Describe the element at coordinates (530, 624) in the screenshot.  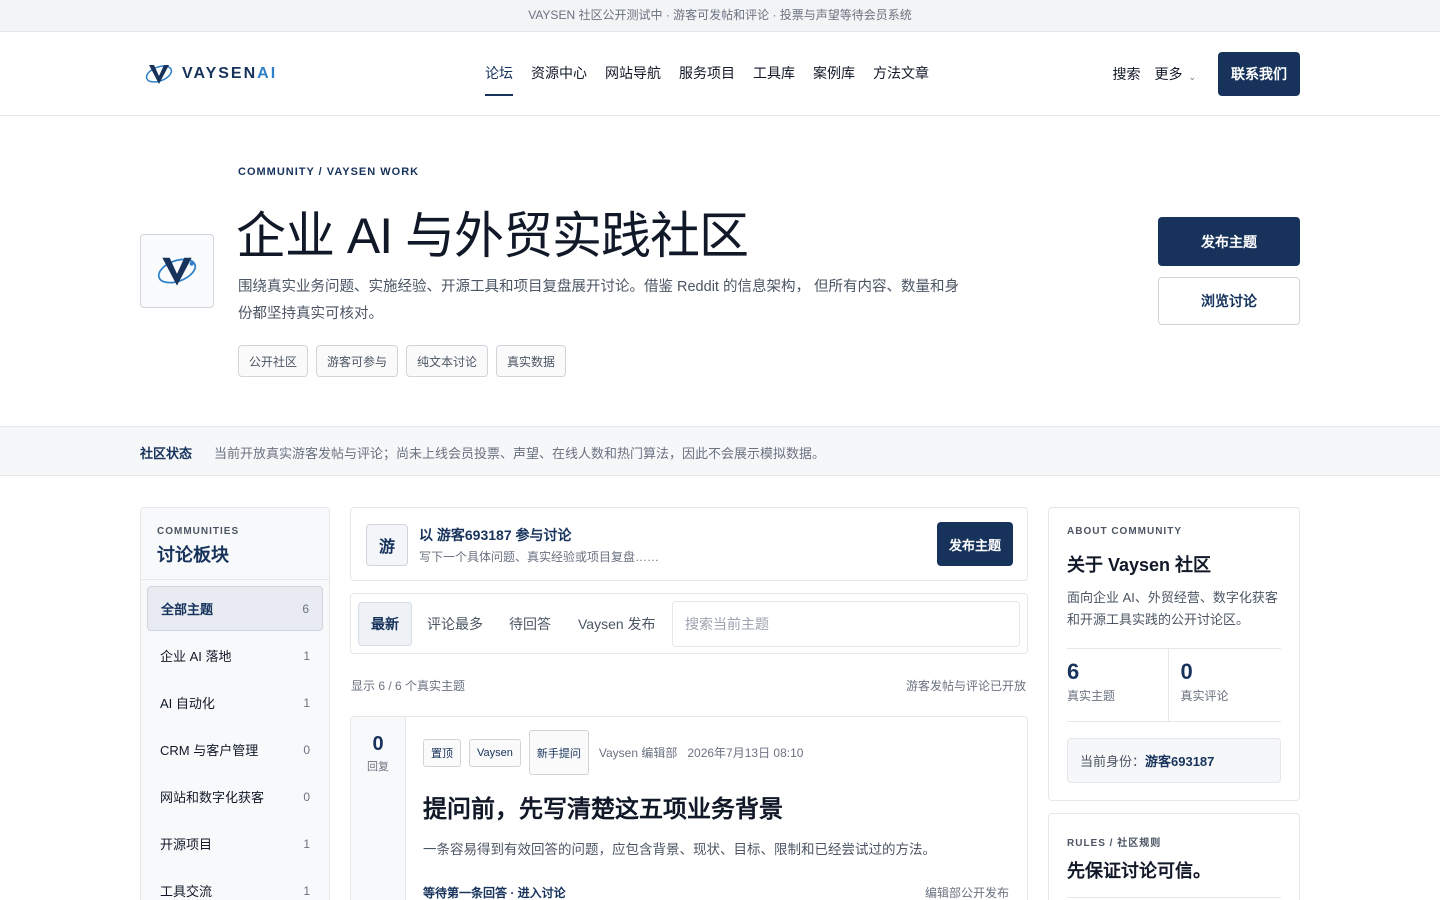
I see `tab-unanswered: 待回答` at that location.